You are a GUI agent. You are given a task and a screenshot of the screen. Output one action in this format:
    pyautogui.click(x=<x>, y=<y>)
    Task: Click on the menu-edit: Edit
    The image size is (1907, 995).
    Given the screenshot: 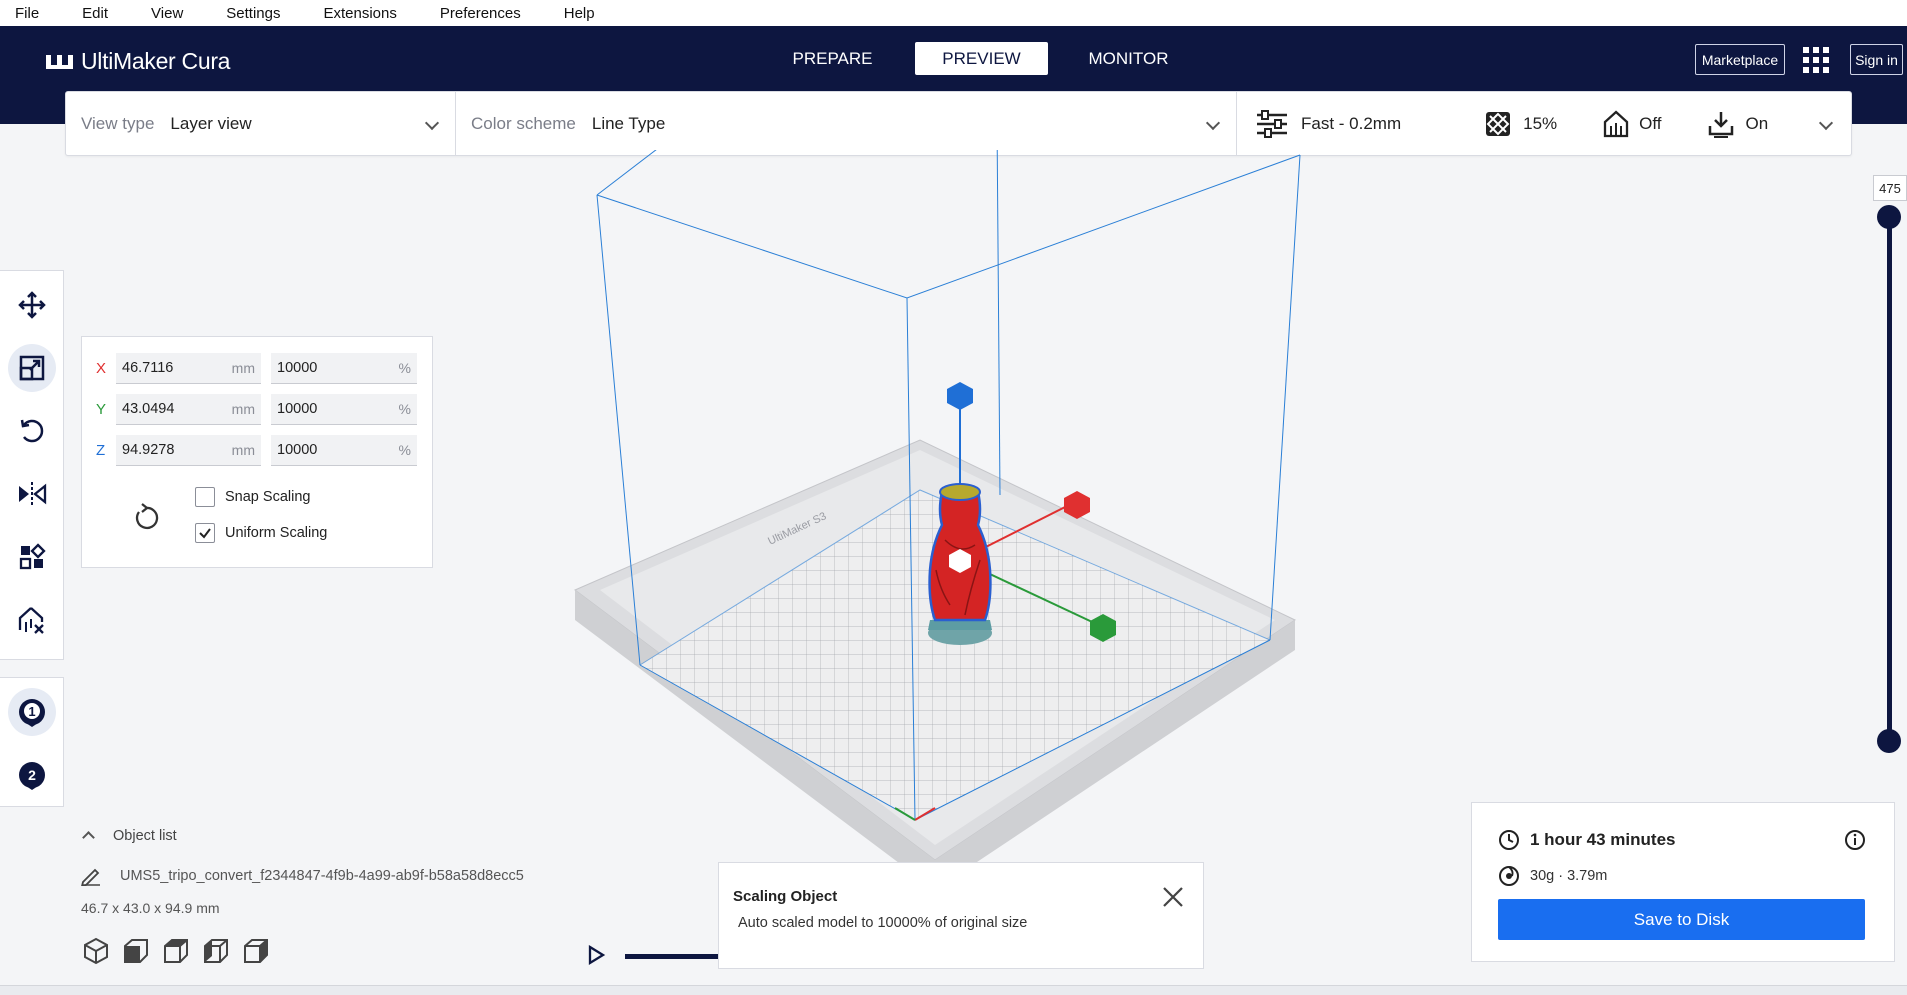 What is the action you would take?
    pyautogui.click(x=87, y=13)
    